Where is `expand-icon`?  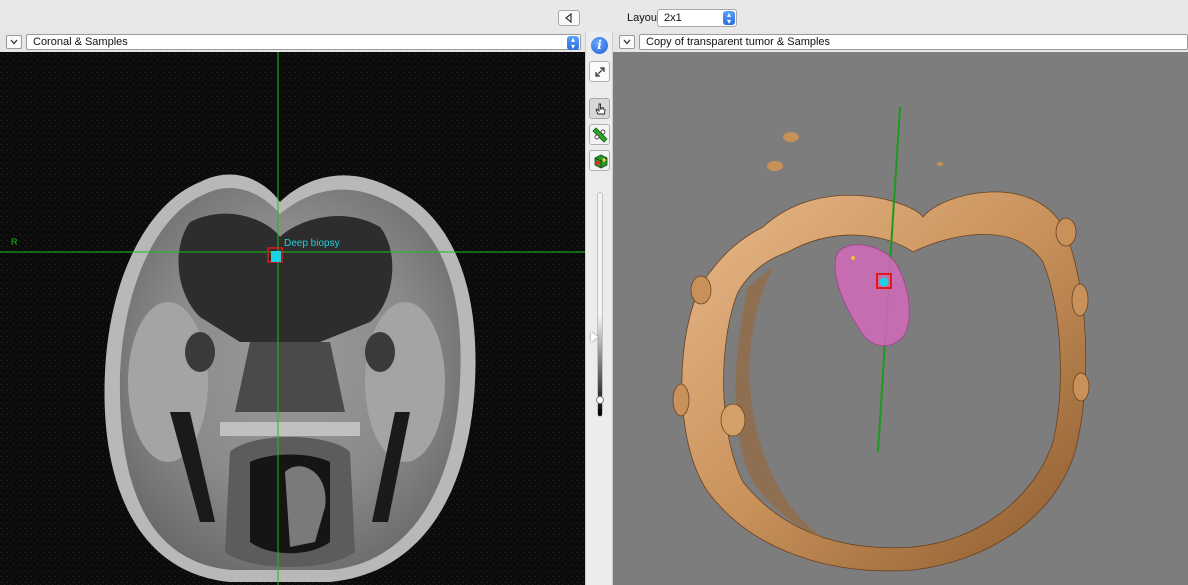 expand-icon is located at coordinates (599, 71).